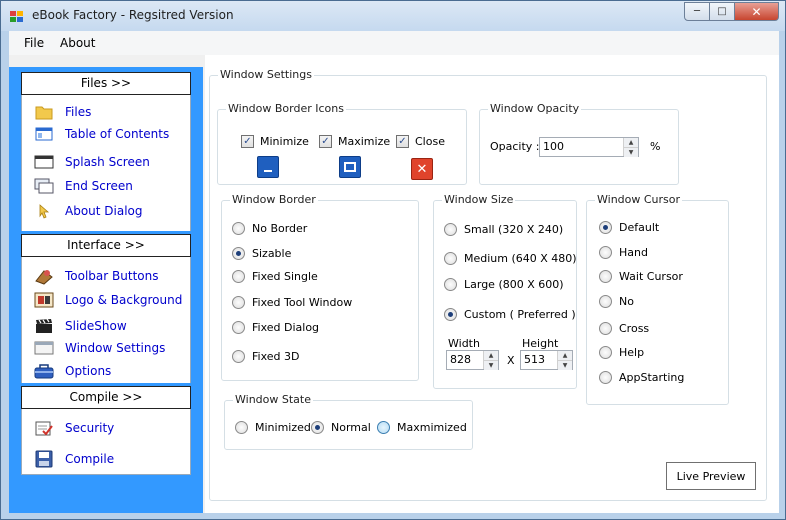 This screenshot has height=520, width=786. What do you see at coordinates (44, 134) in the screenshot?
I see `table-of-contents-icon` at bounding box center [44, 134].